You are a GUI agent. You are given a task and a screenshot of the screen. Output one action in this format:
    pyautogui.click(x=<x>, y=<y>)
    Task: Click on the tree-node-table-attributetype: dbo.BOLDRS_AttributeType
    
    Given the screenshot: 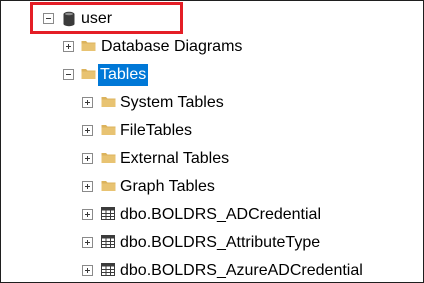 What is the action you would take?
    pyautogui.click(x=171, y=243)
    